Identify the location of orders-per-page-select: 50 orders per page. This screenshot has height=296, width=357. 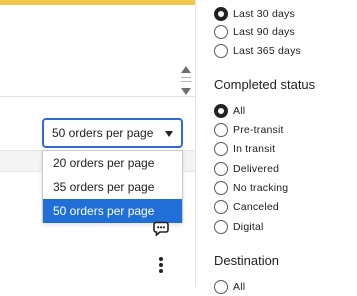
(112, 133).